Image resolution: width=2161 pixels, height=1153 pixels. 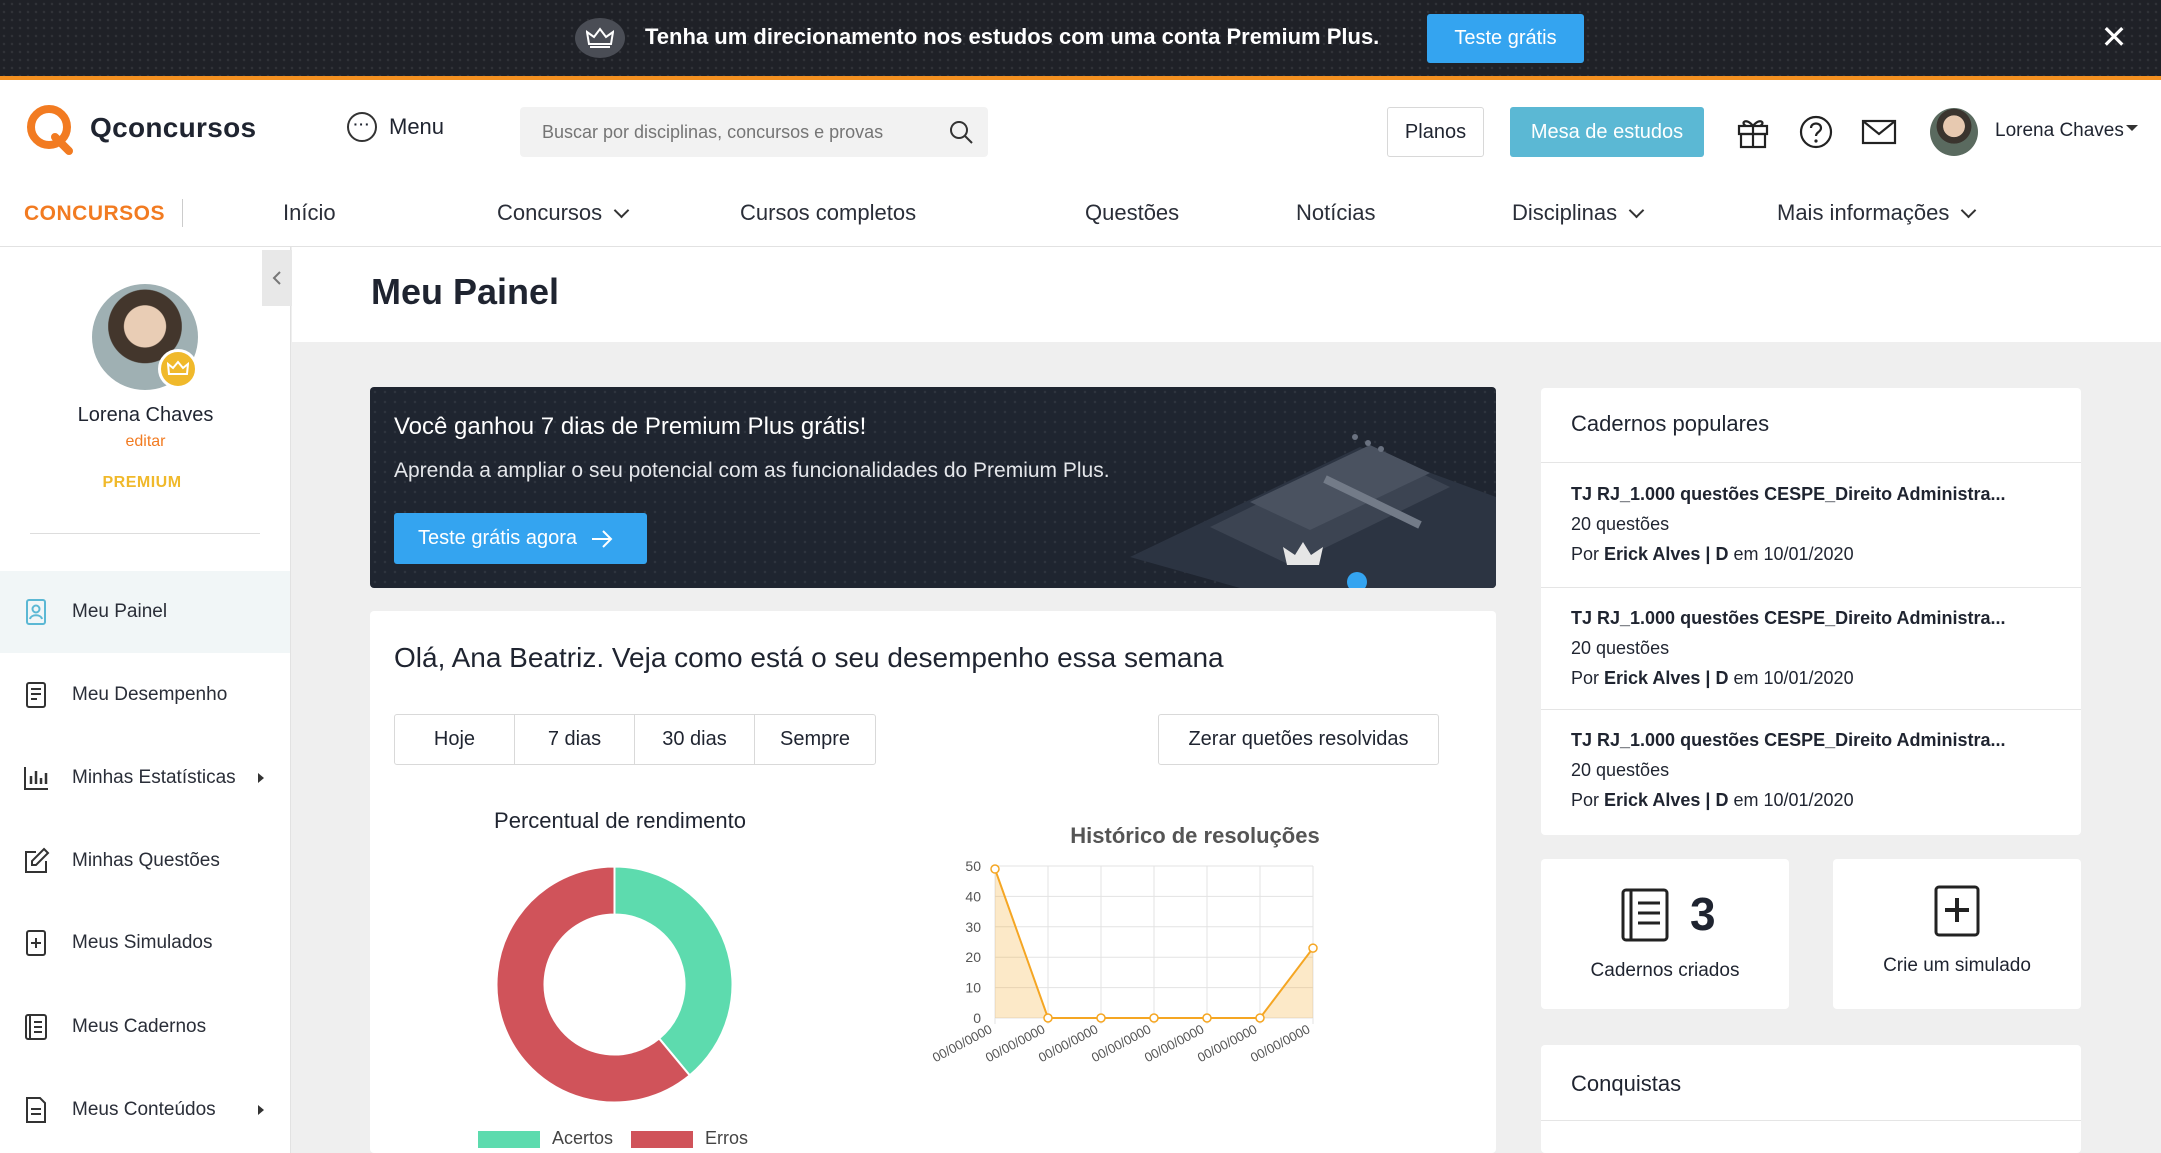 I want to click on by-label: Por, so click(x=1585, y=800).